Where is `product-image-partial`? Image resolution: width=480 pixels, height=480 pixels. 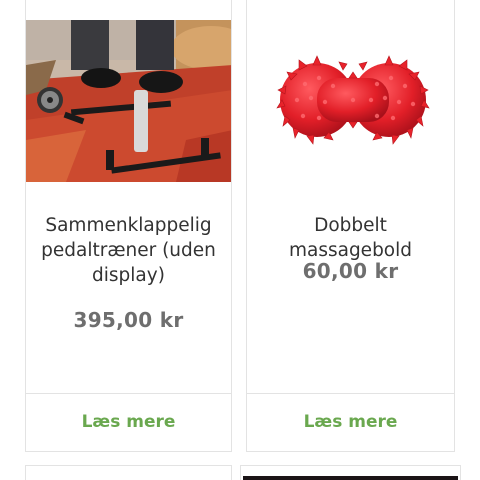
product-image-partial is located at coordinates (350, 478).